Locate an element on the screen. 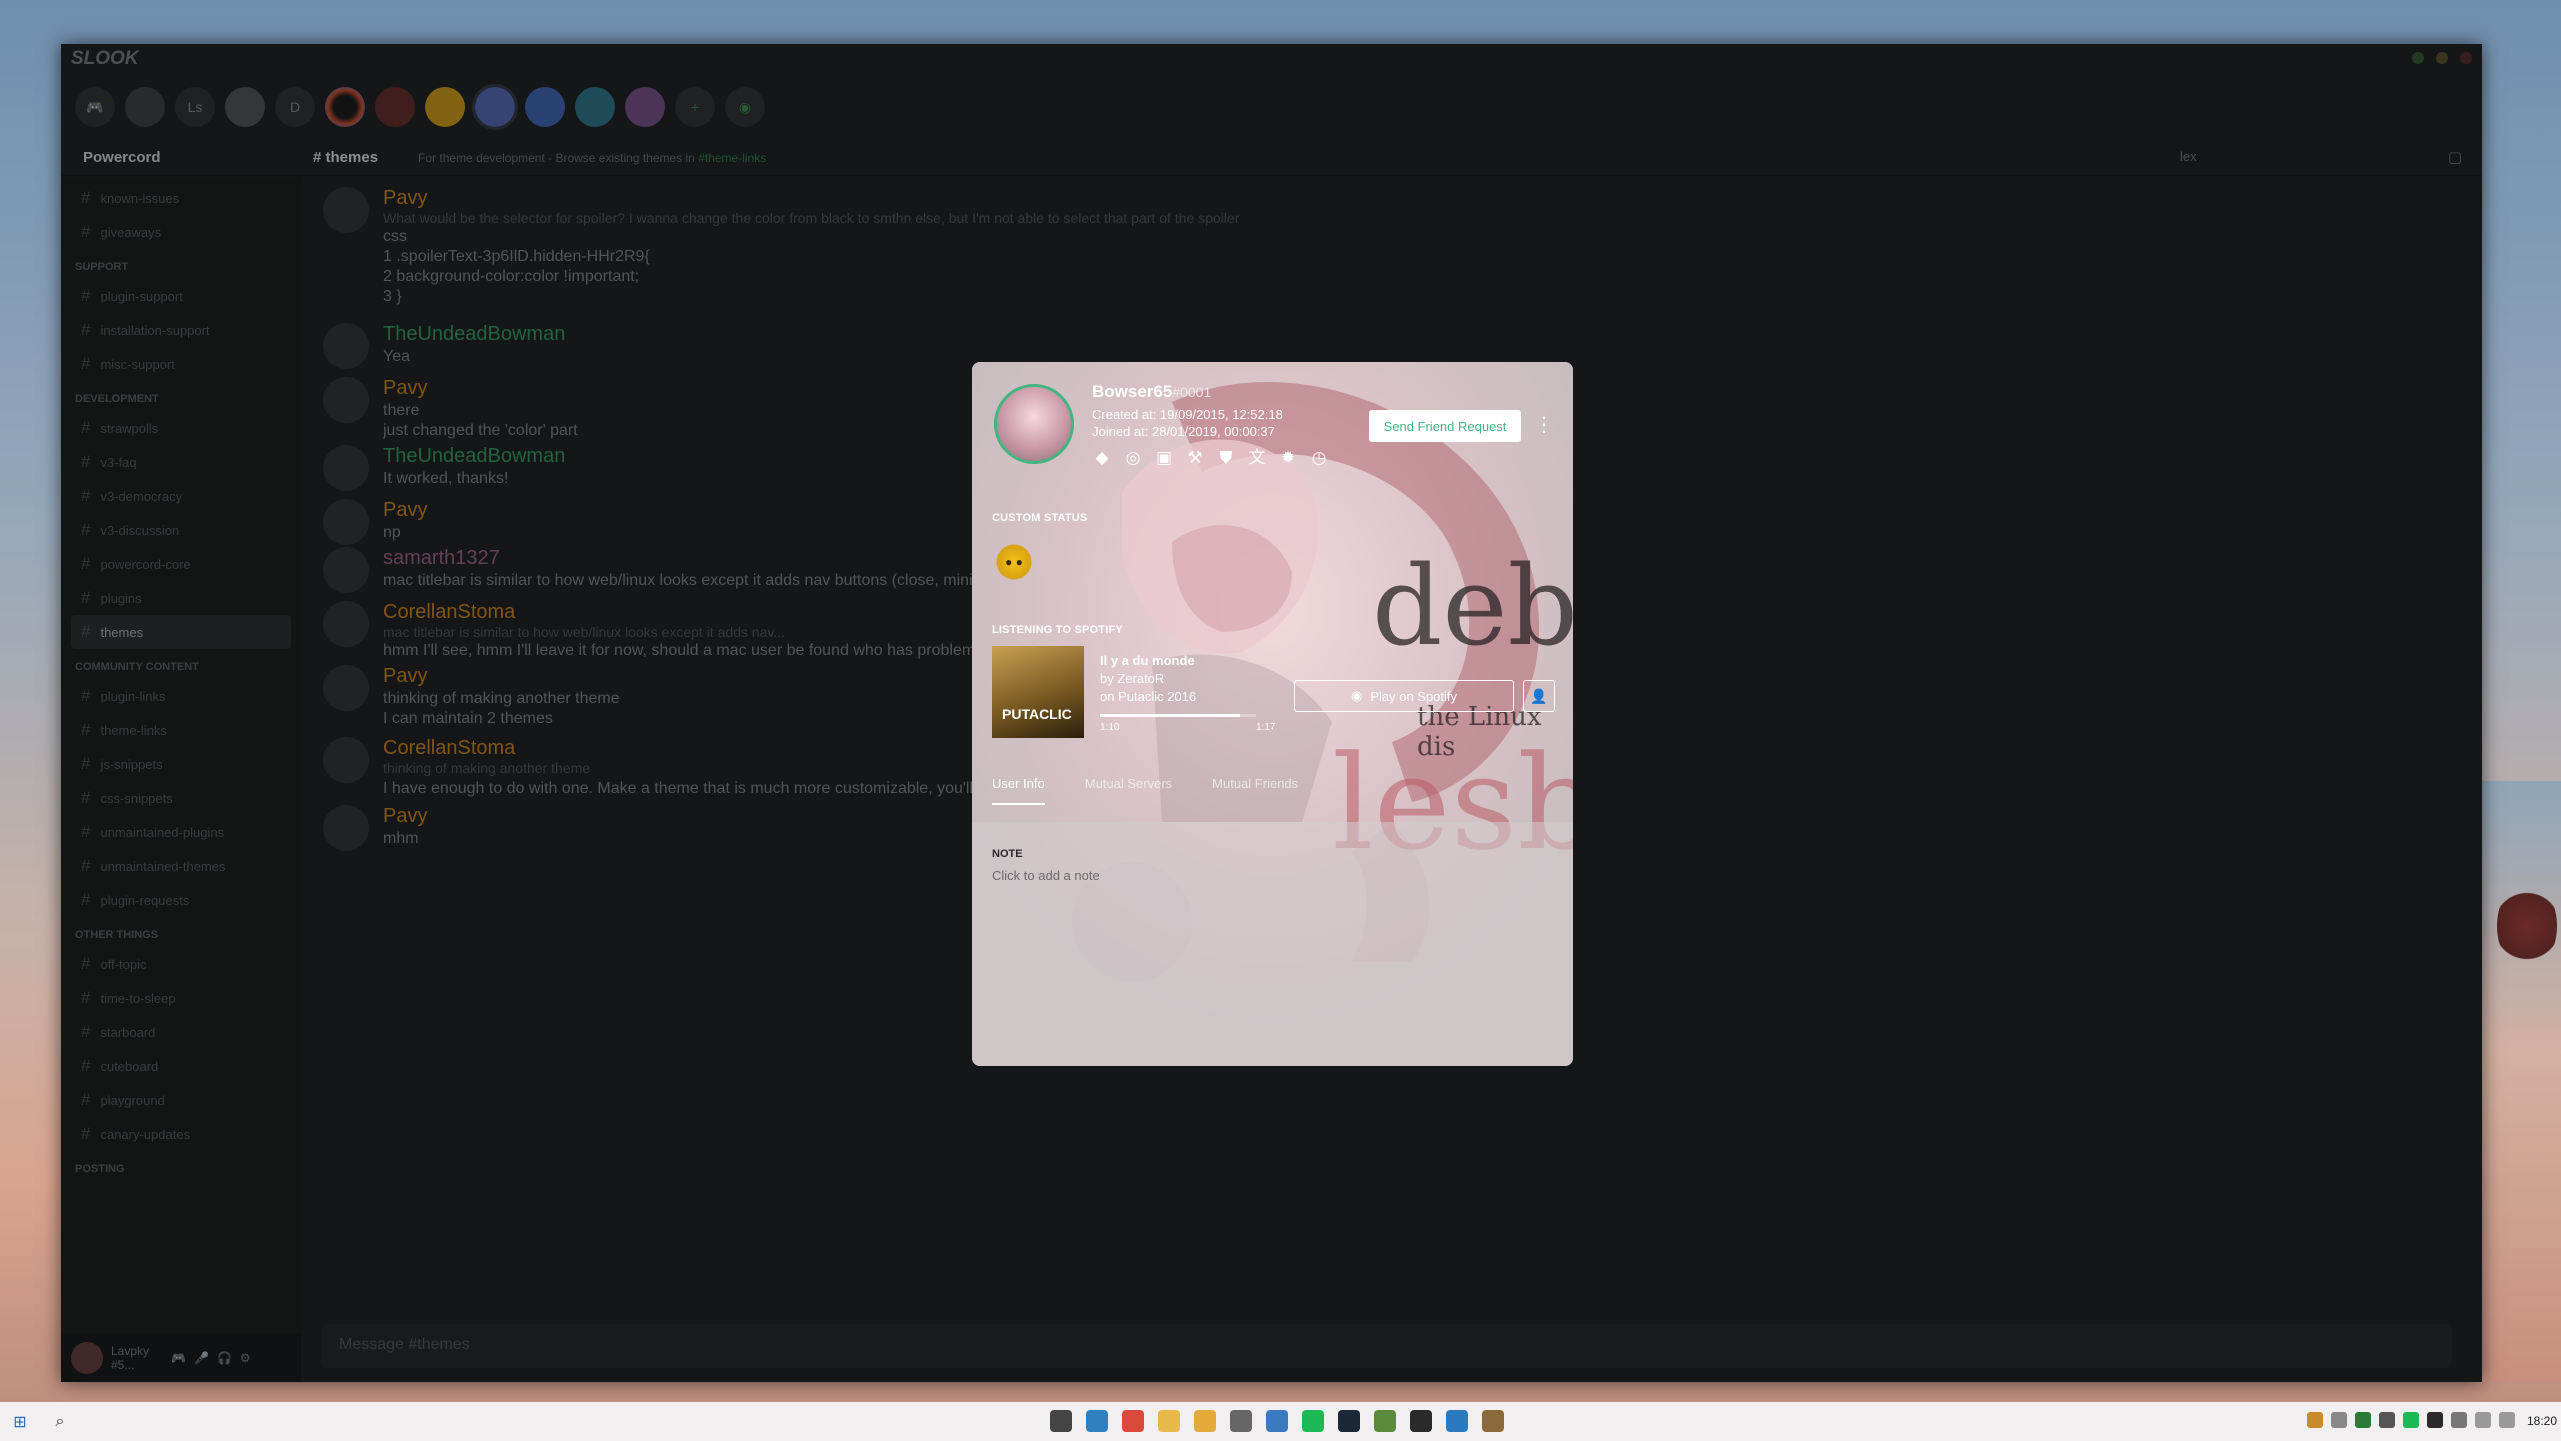 The height and width of the screenshot is (1441, 2561). play-on-spotify-label: Play on Spotify is located at coordinates (1414, 696).